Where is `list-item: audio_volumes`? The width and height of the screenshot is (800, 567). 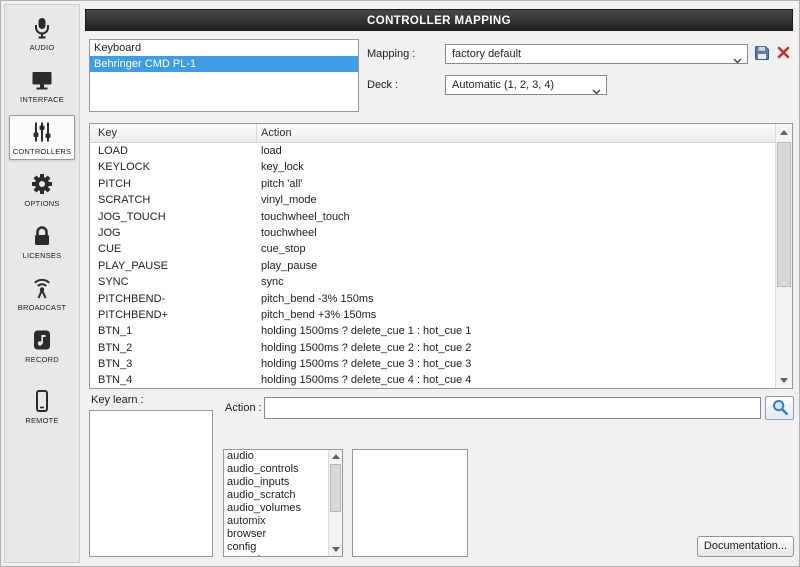
list-item: audio_volumes is located at coordinates (276, 508).